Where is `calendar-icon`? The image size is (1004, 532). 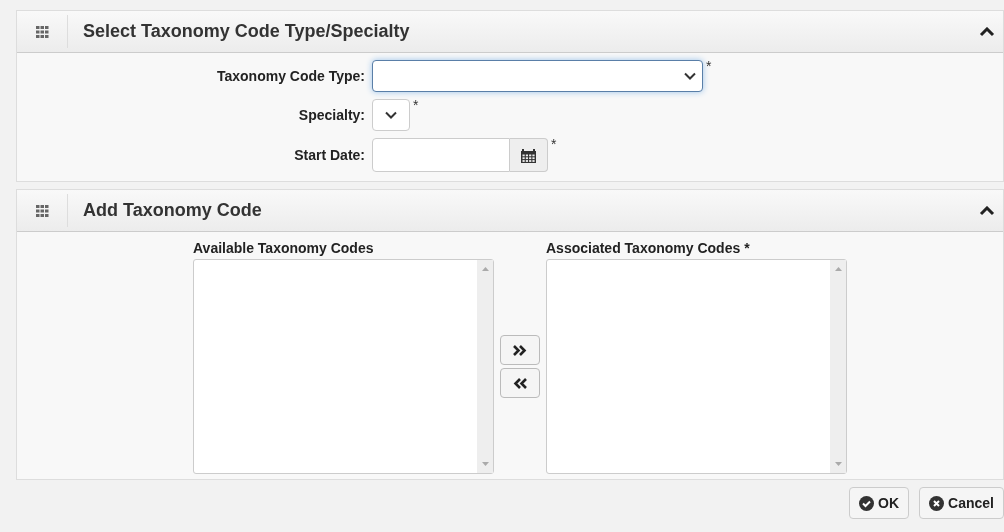 calendar-icon is located at coordinates (528, 155).